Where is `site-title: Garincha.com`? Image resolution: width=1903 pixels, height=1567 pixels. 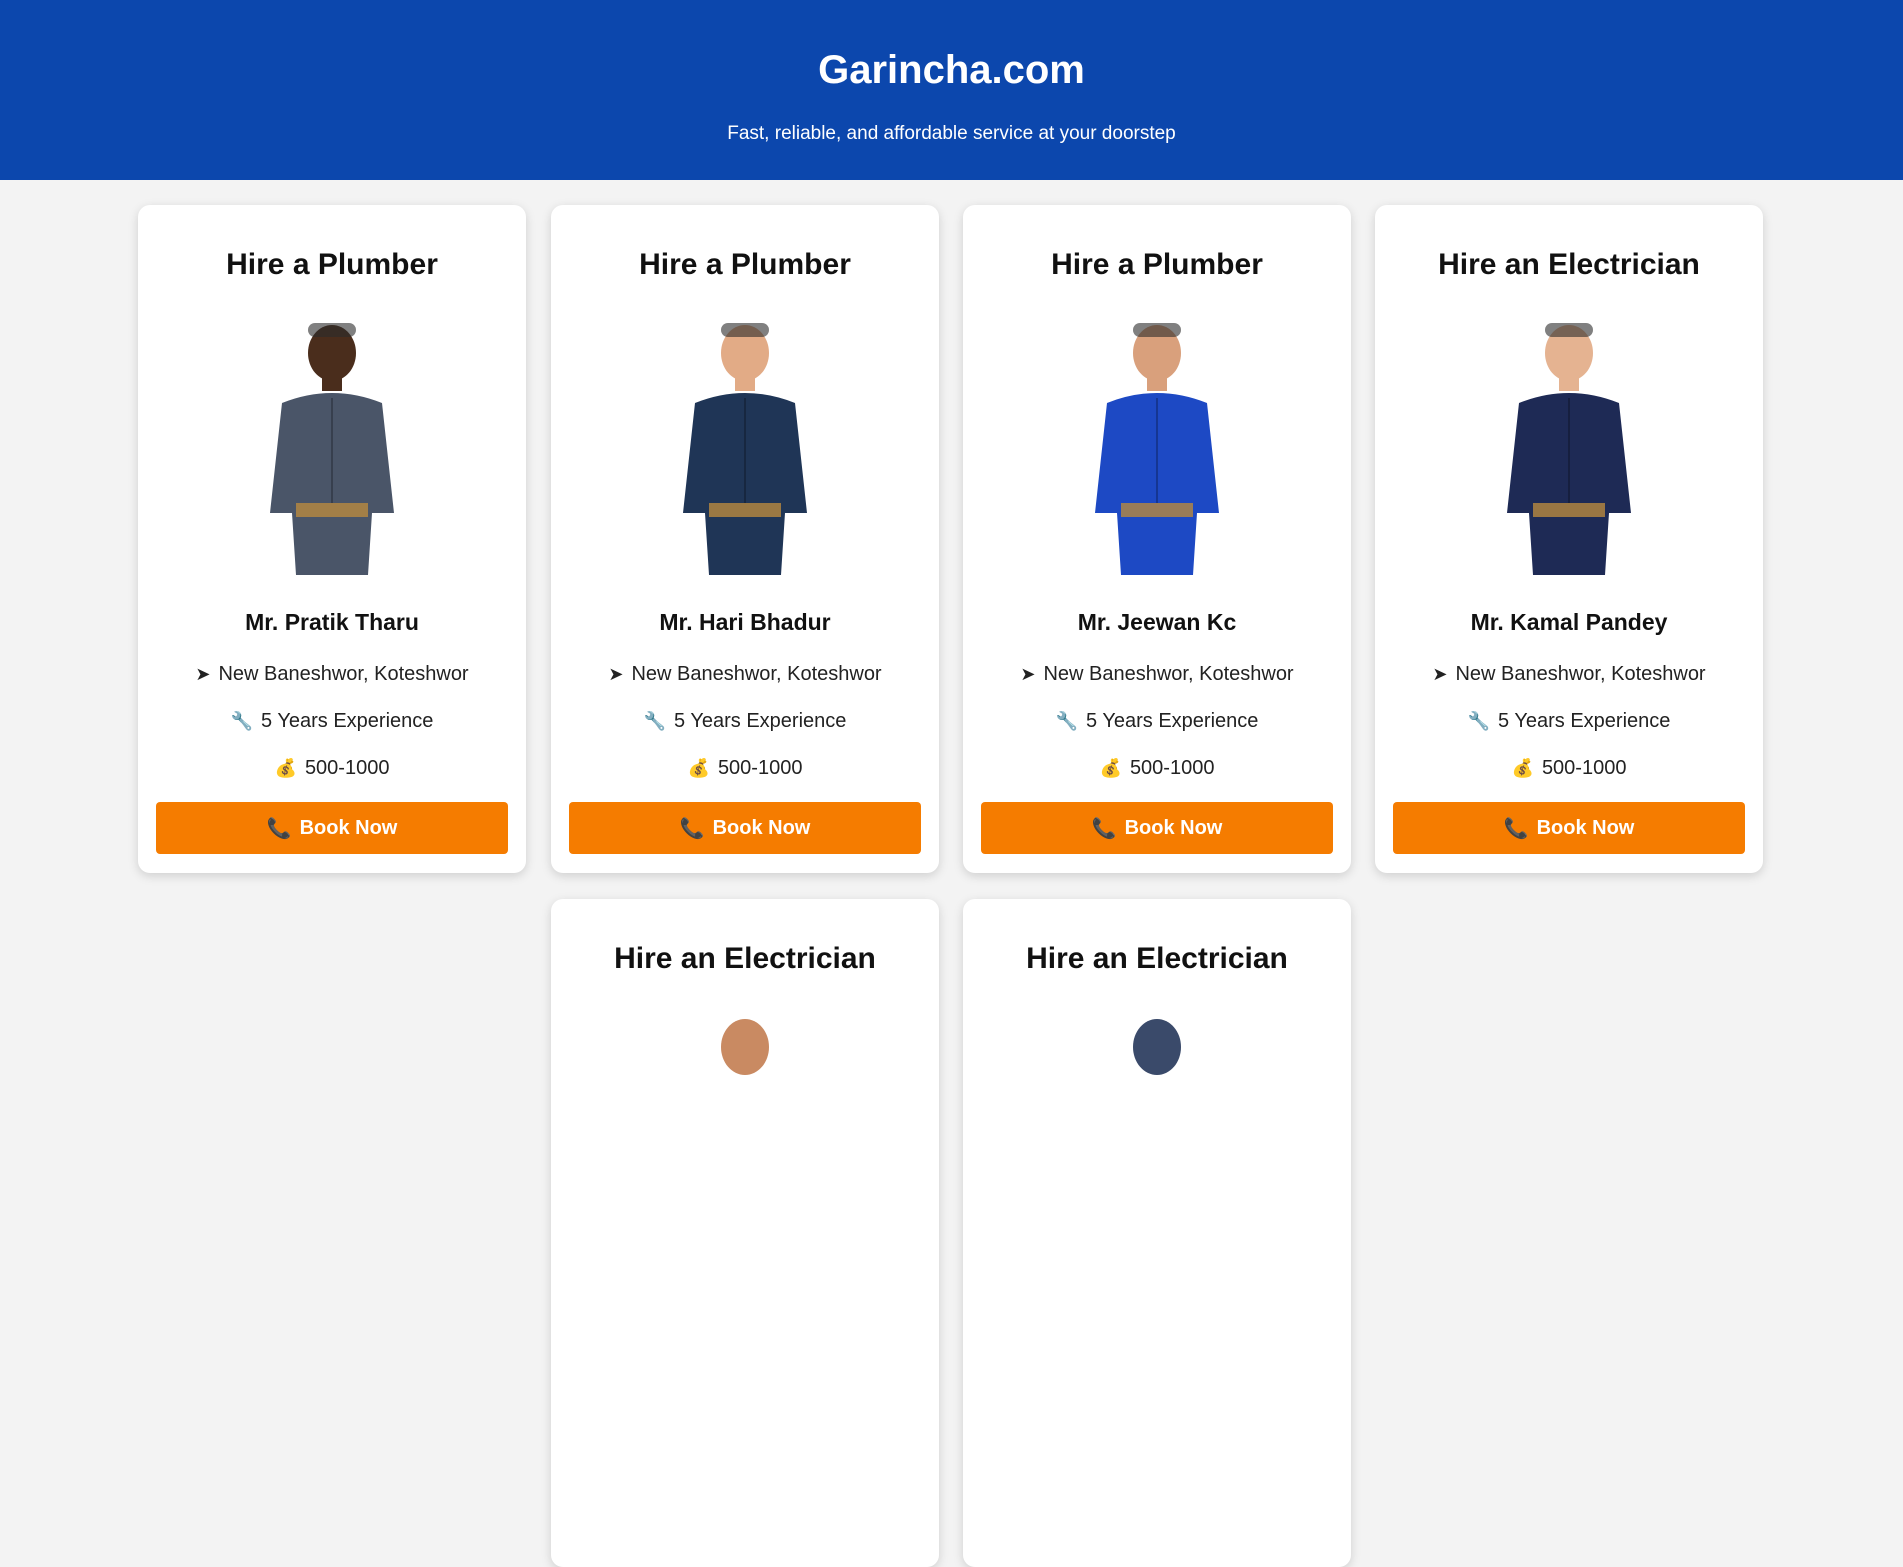
site-title: Garincha.com is located at coordinates (951, 70).